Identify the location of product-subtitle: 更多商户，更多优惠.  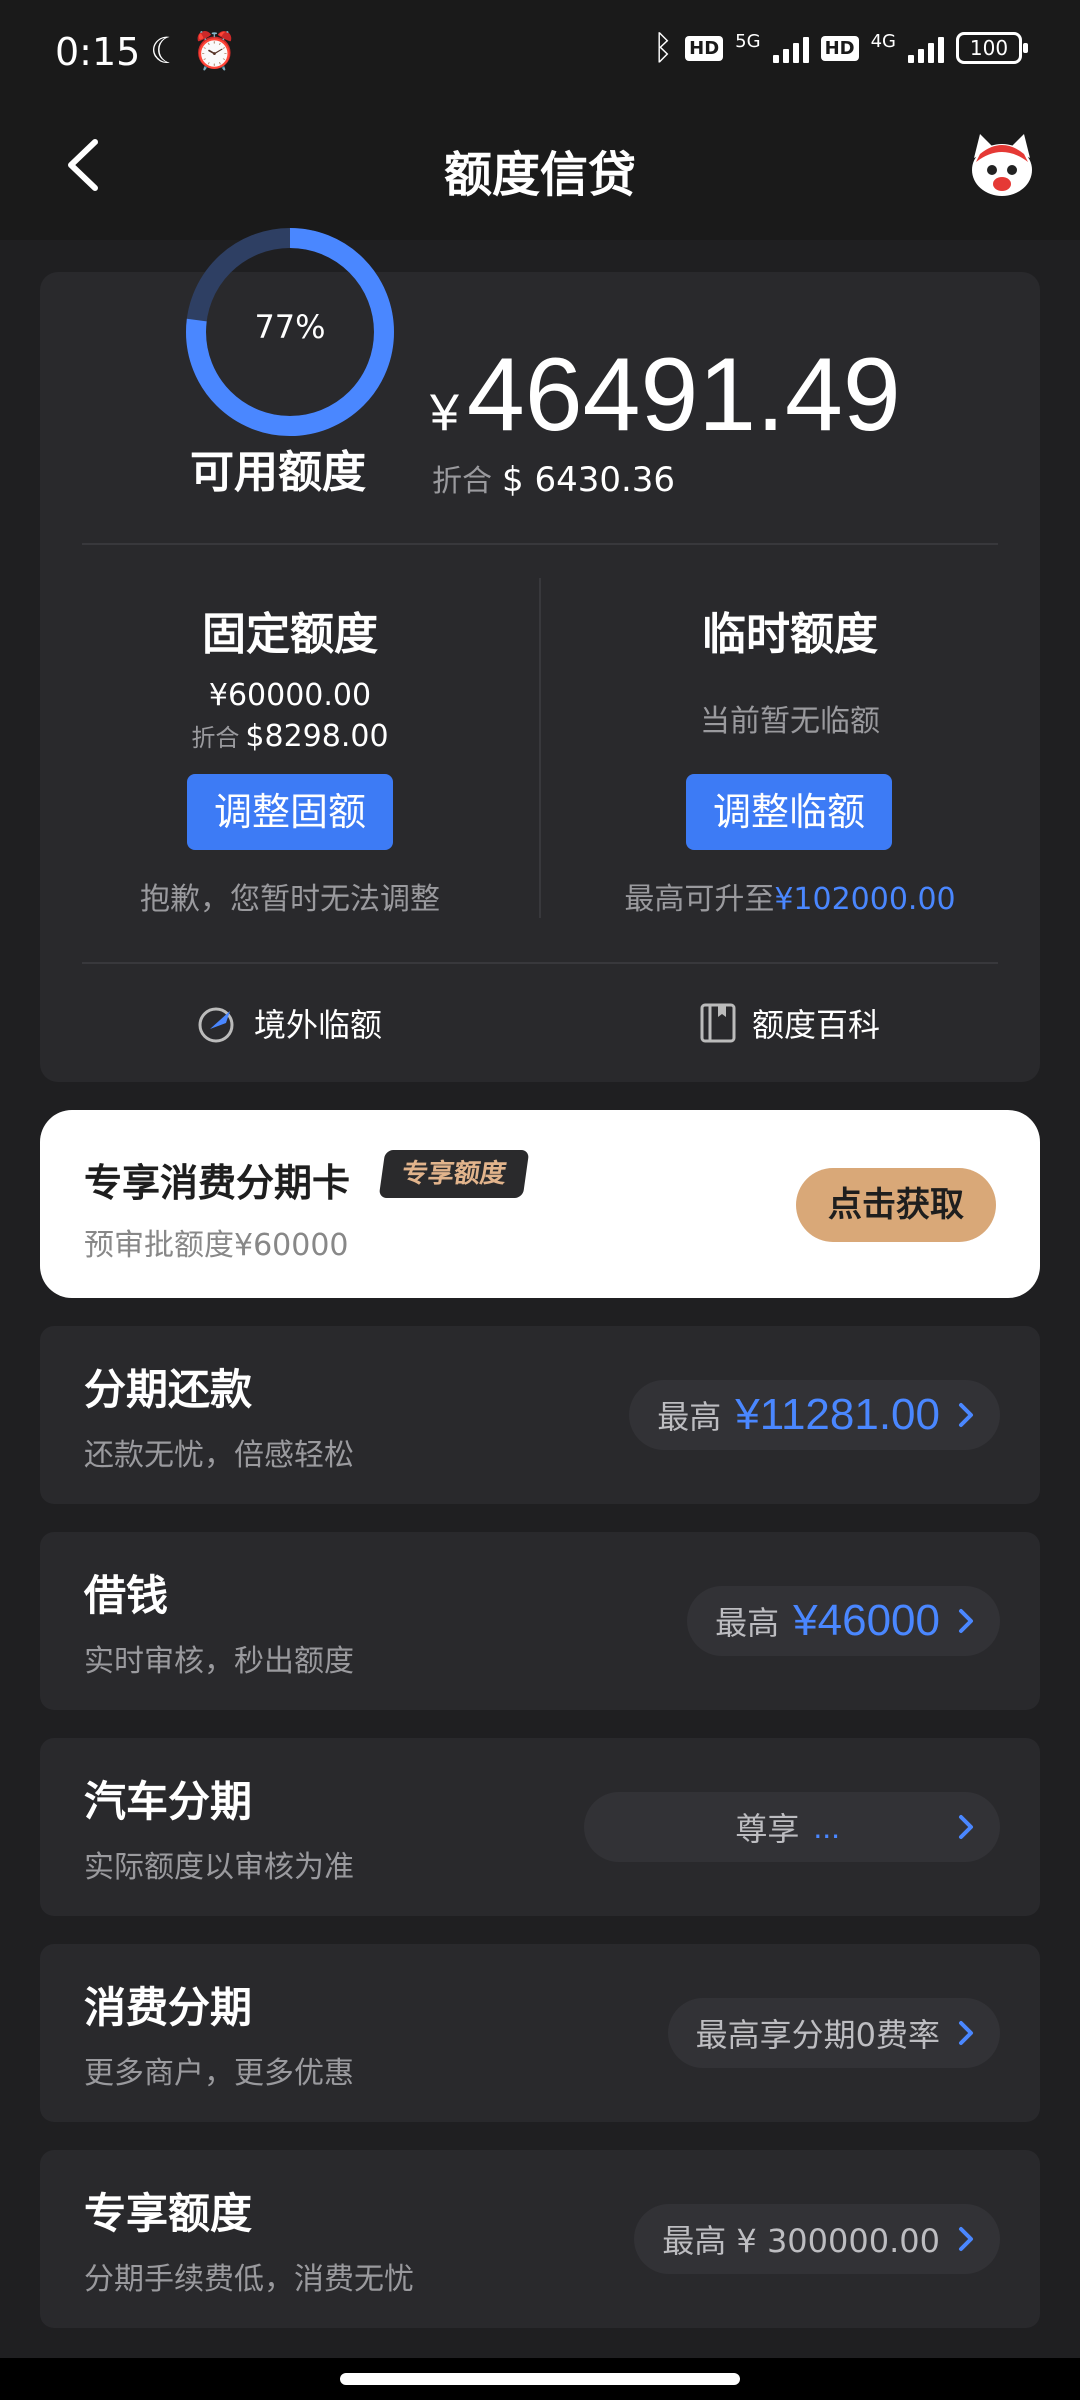
(219, 2073).